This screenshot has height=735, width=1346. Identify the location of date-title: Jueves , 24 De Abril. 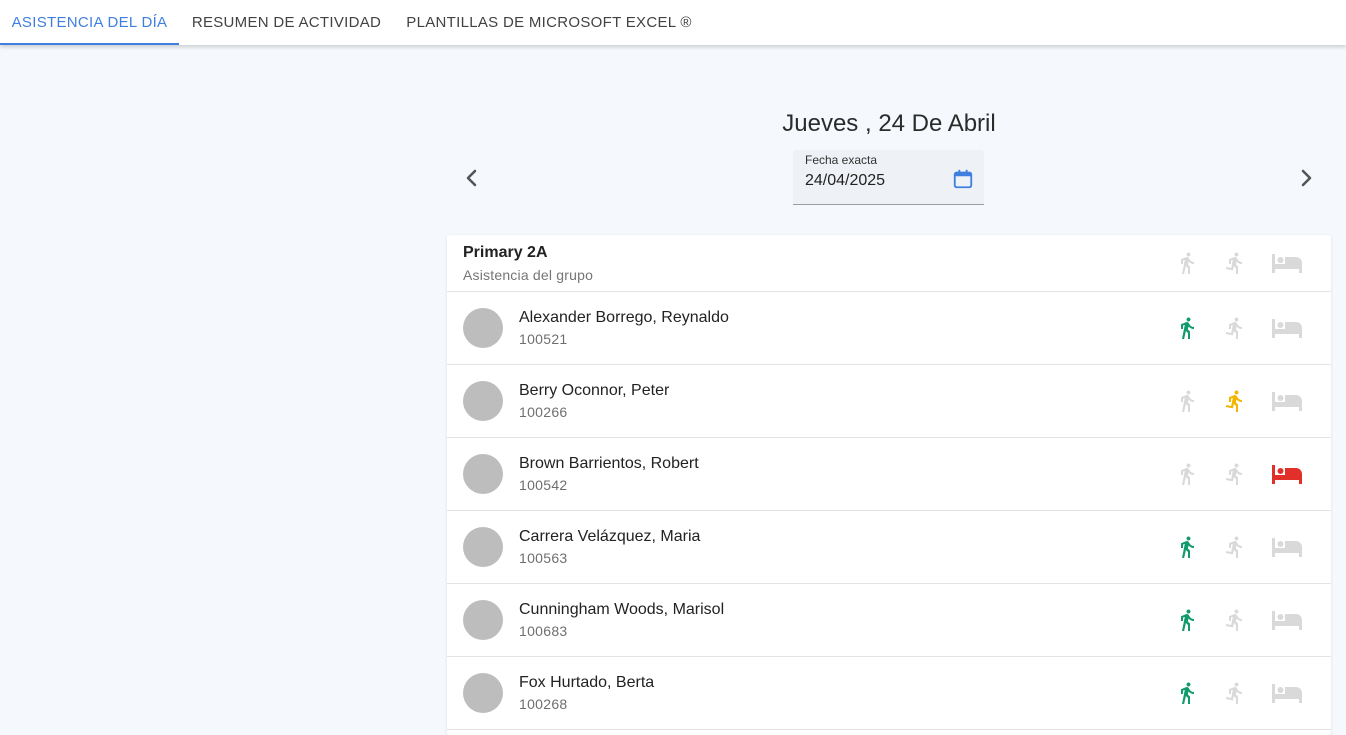
(889, 123).